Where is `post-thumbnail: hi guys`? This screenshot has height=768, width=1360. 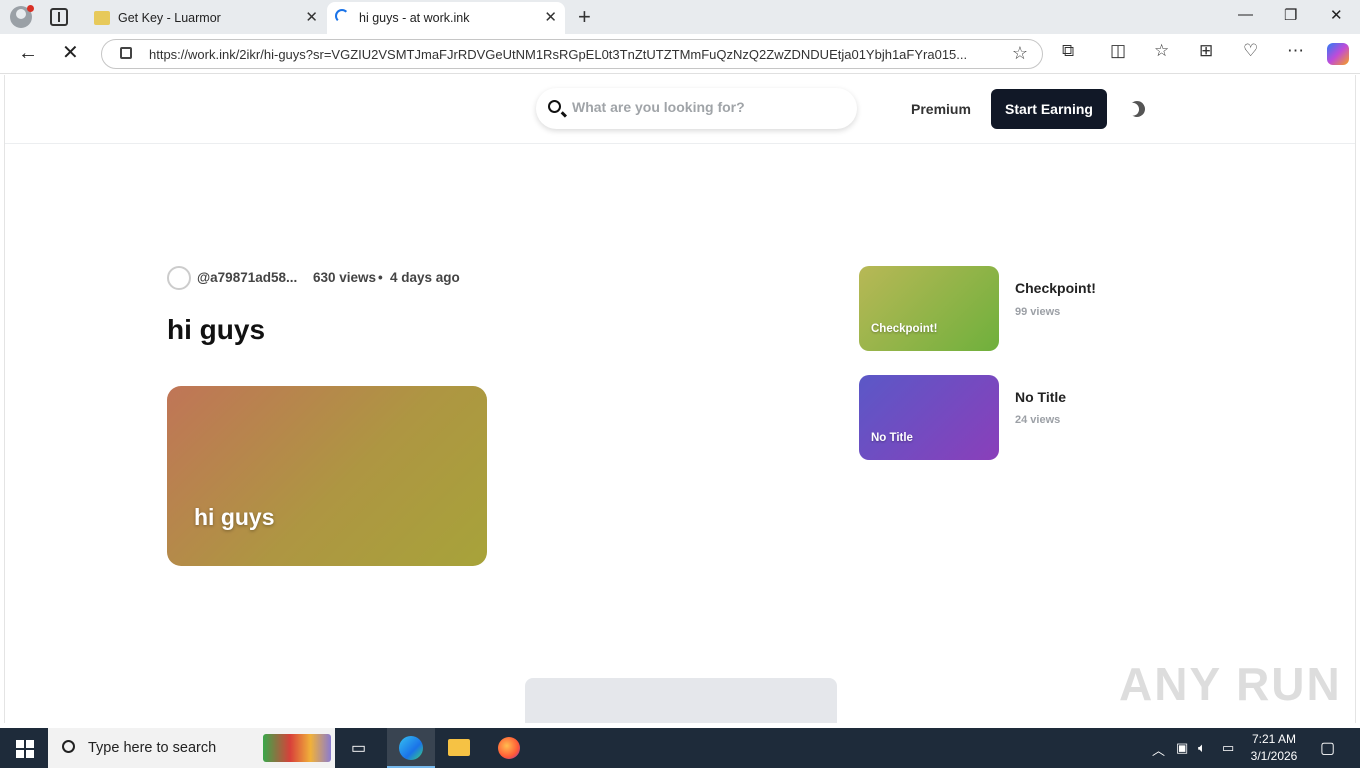
post-thumbnail: hi guys is located at coordinates (327, 476).